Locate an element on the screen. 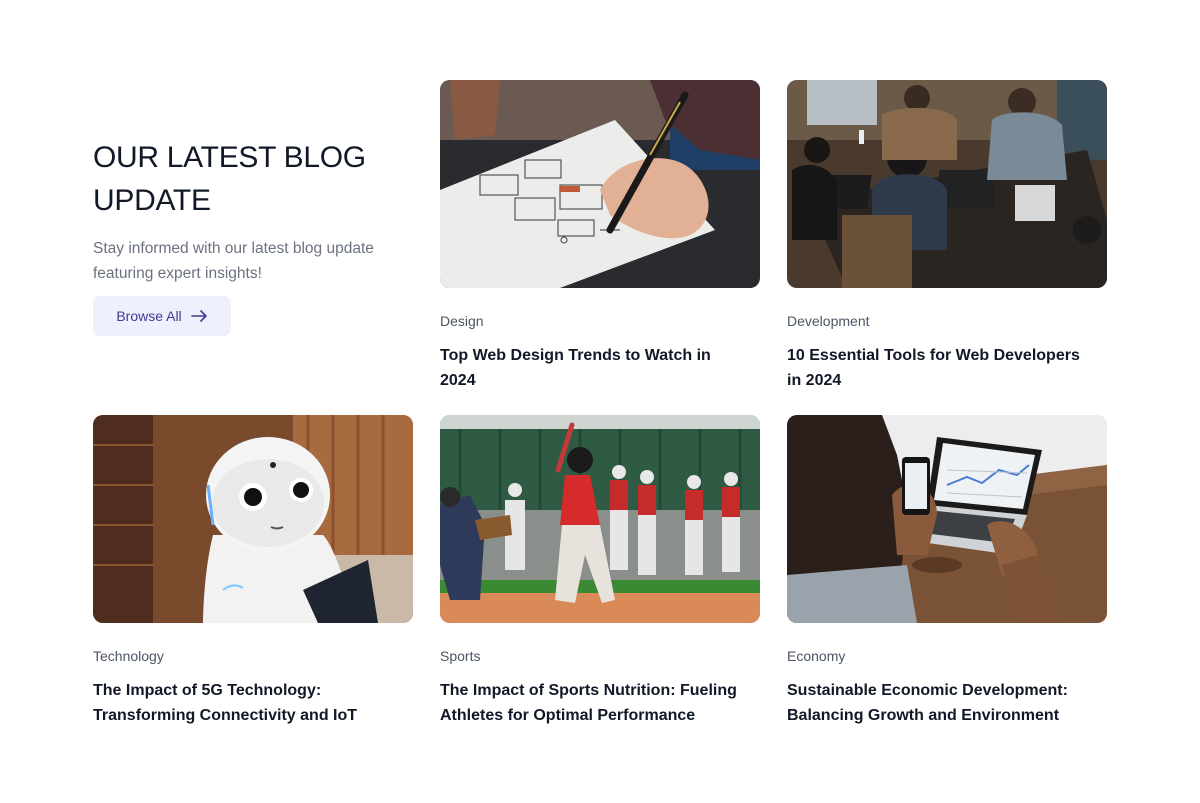 This screenshot has height=803, width=1200. post-category: Sports is located at coordinates (600, 656).